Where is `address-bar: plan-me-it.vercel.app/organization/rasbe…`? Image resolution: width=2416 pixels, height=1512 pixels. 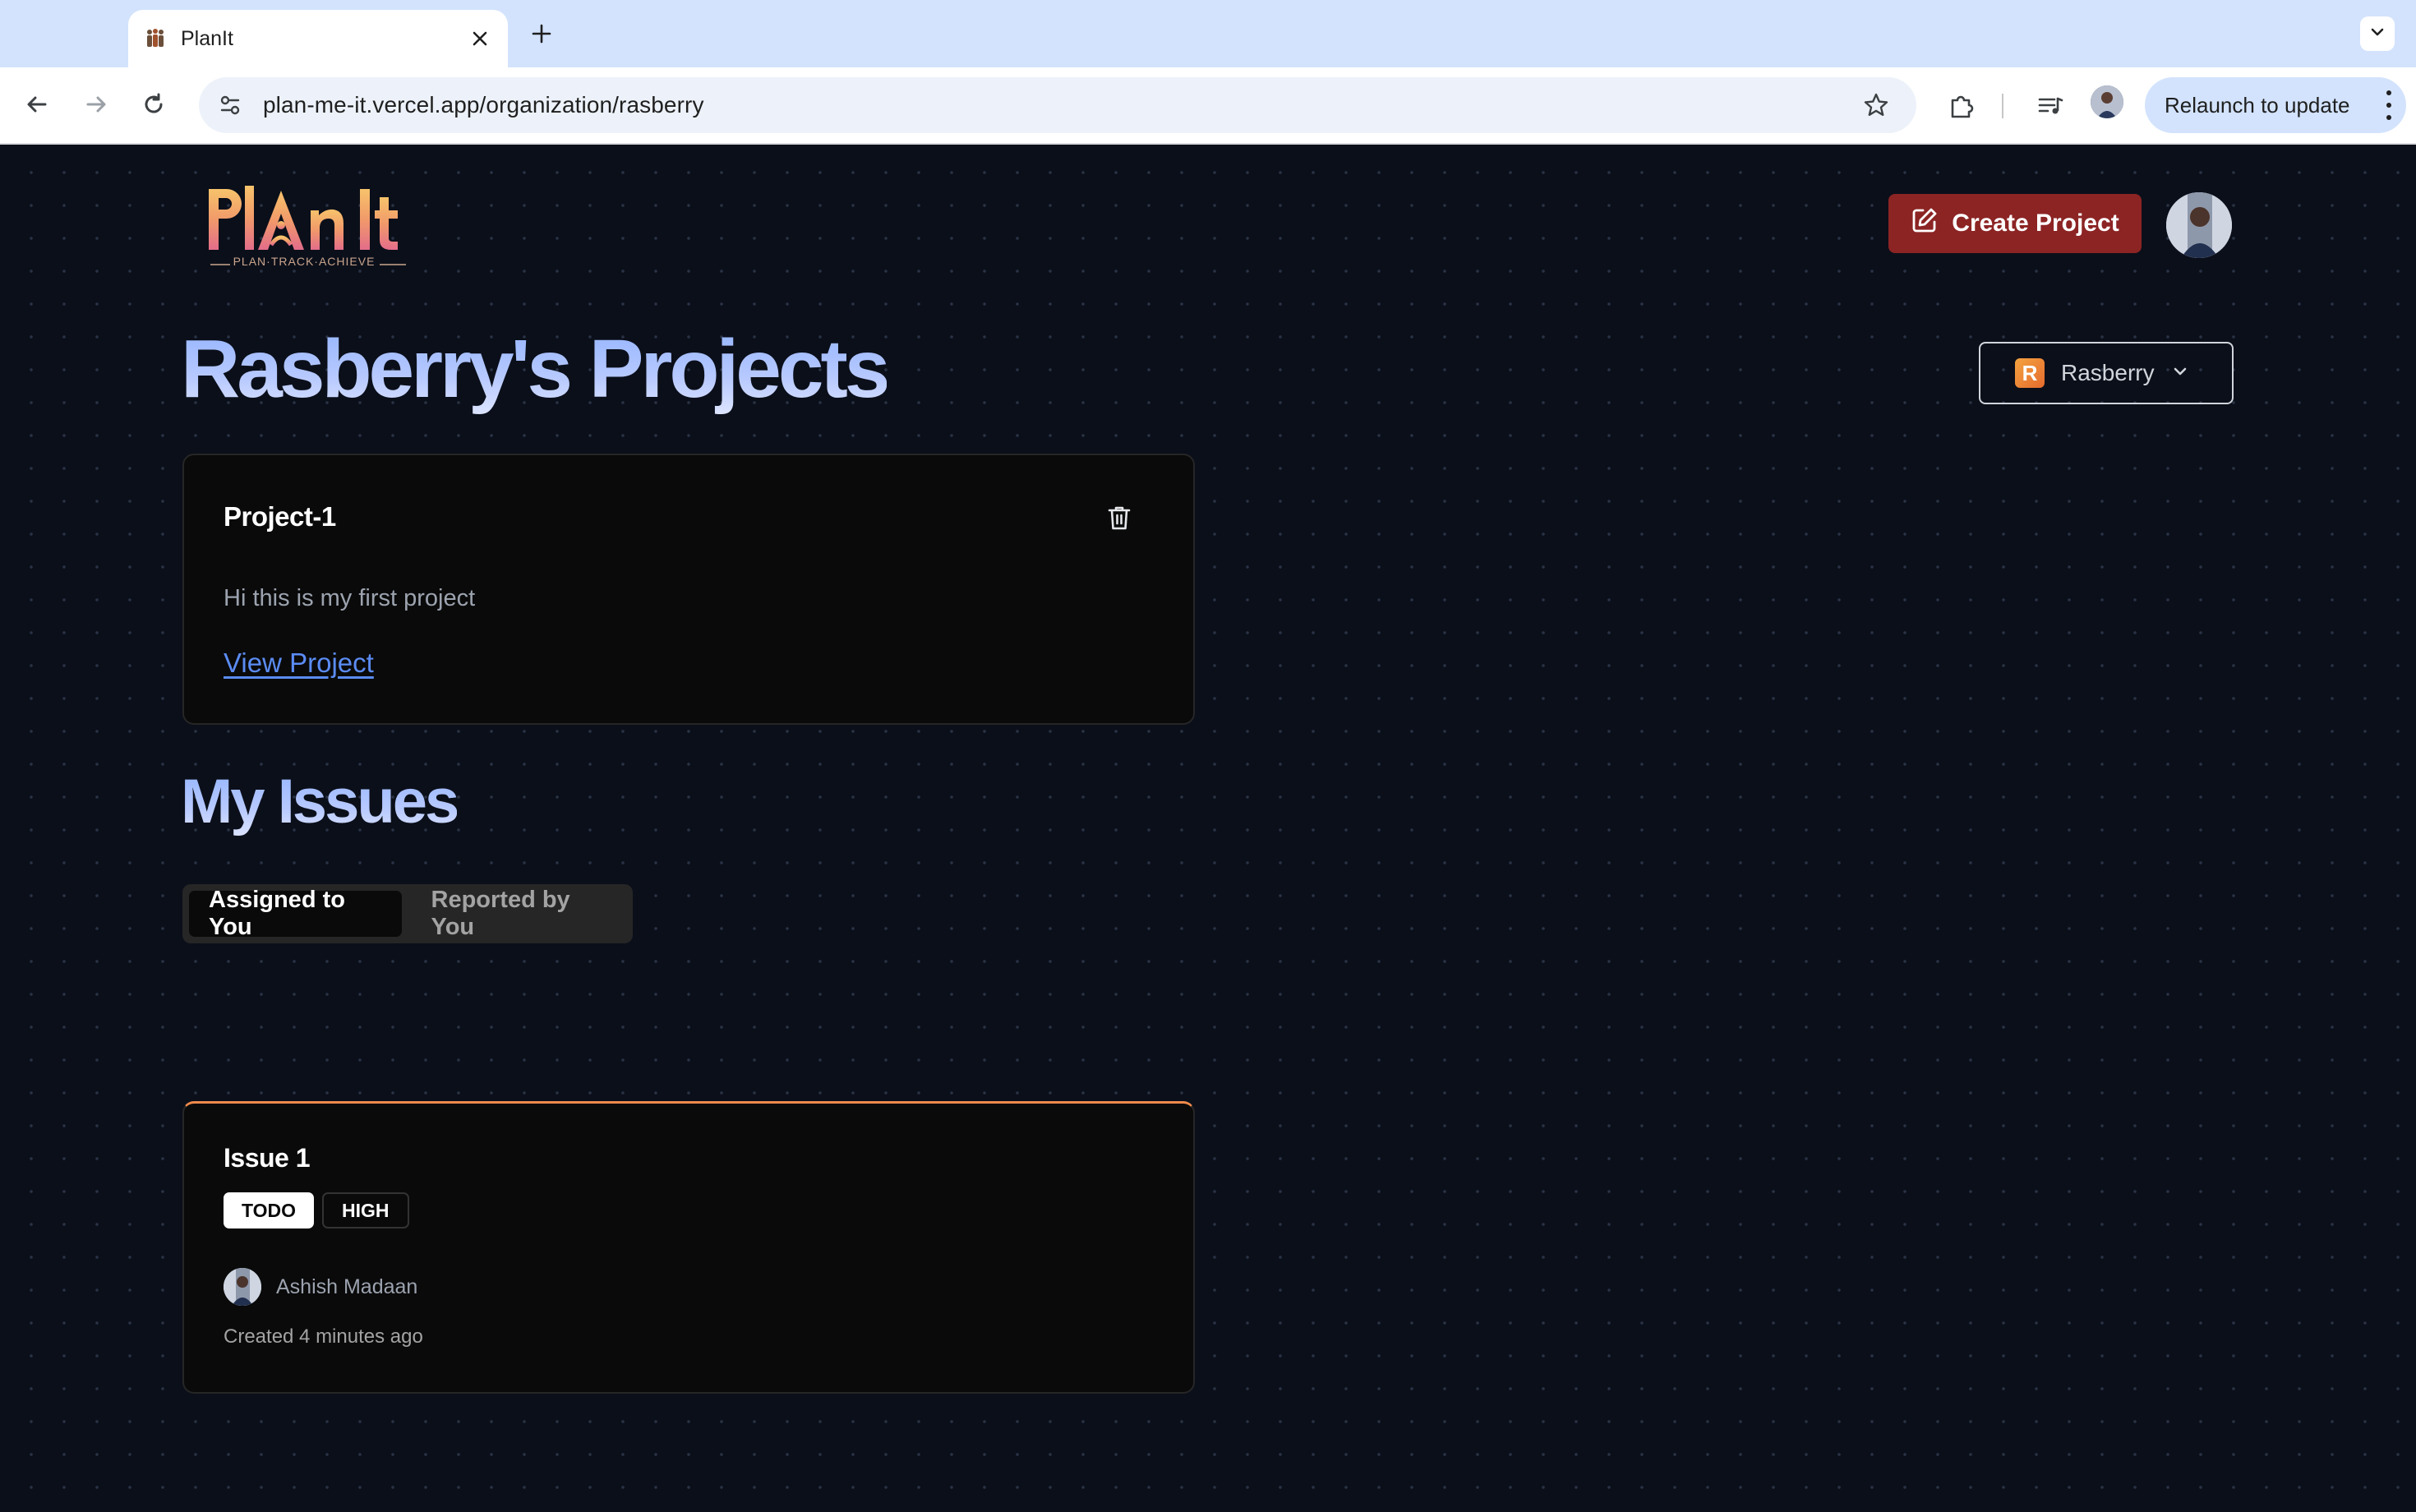
address-bar: plan-me-it.vercel.app/organization/rasbe… is located at coordinates (1057, 105).